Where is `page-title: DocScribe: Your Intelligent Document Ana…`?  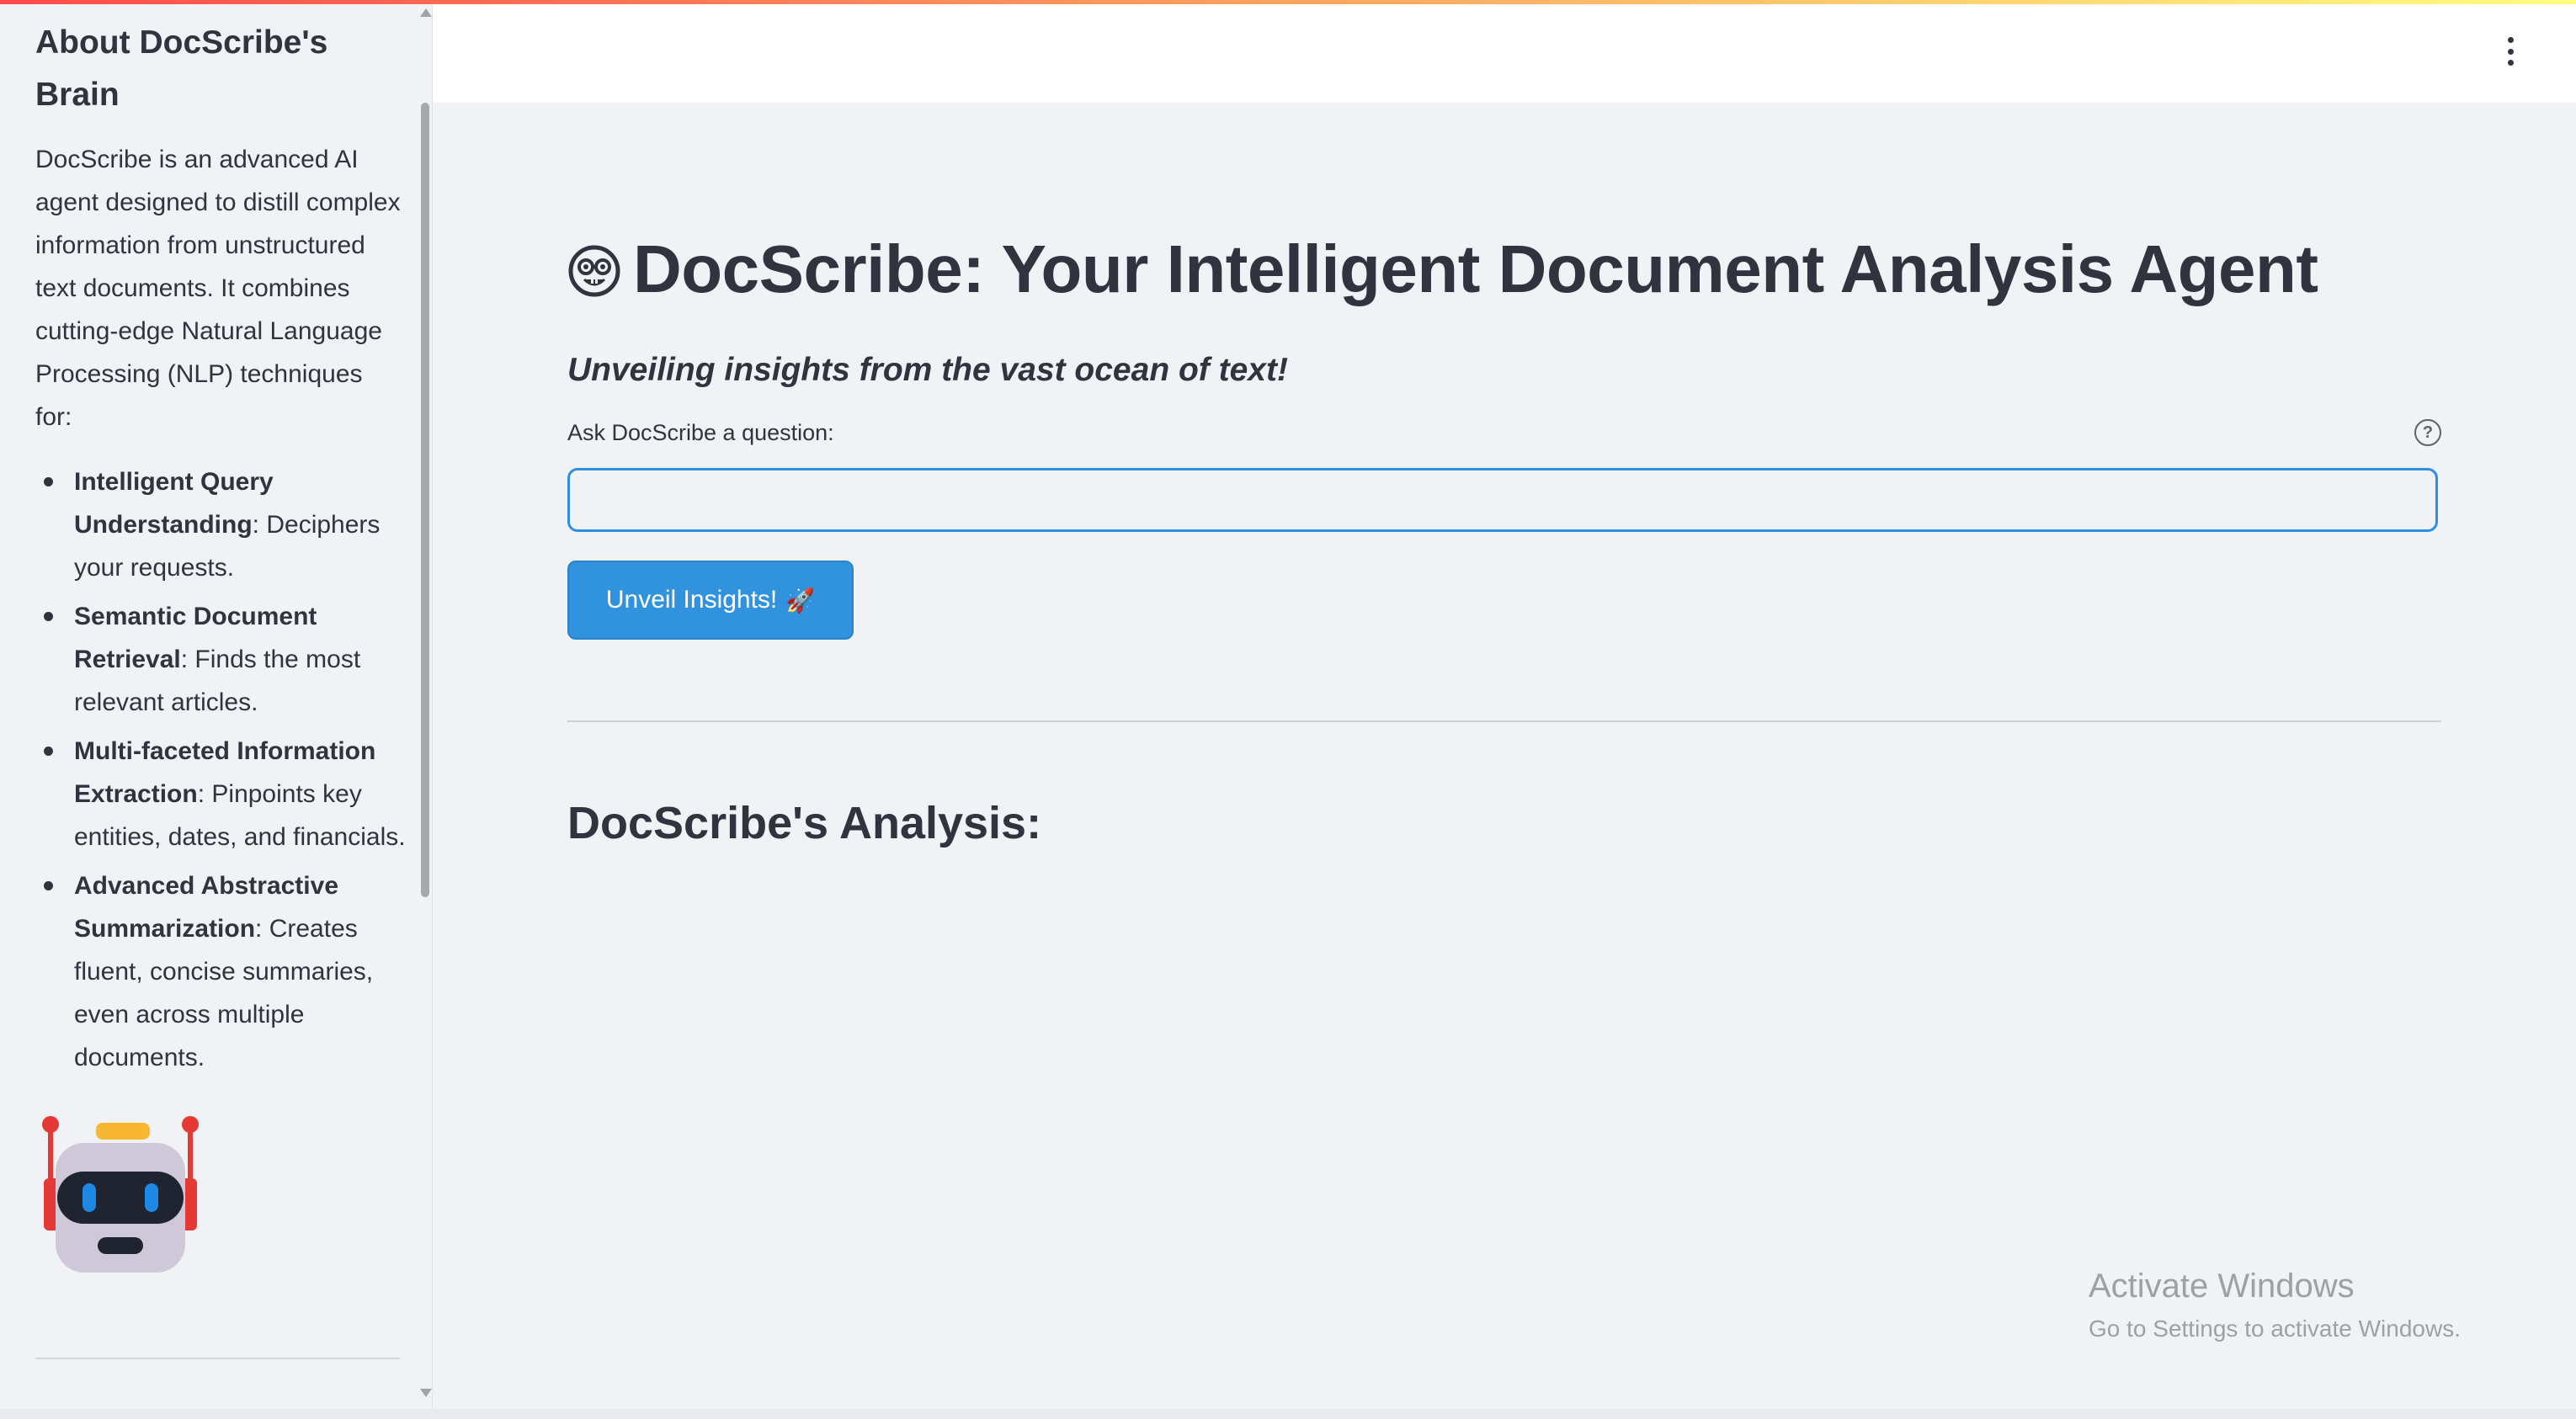 page-title: DocScribe: Your Intelligent Document Ana… is located at coordinates (1476, 268).